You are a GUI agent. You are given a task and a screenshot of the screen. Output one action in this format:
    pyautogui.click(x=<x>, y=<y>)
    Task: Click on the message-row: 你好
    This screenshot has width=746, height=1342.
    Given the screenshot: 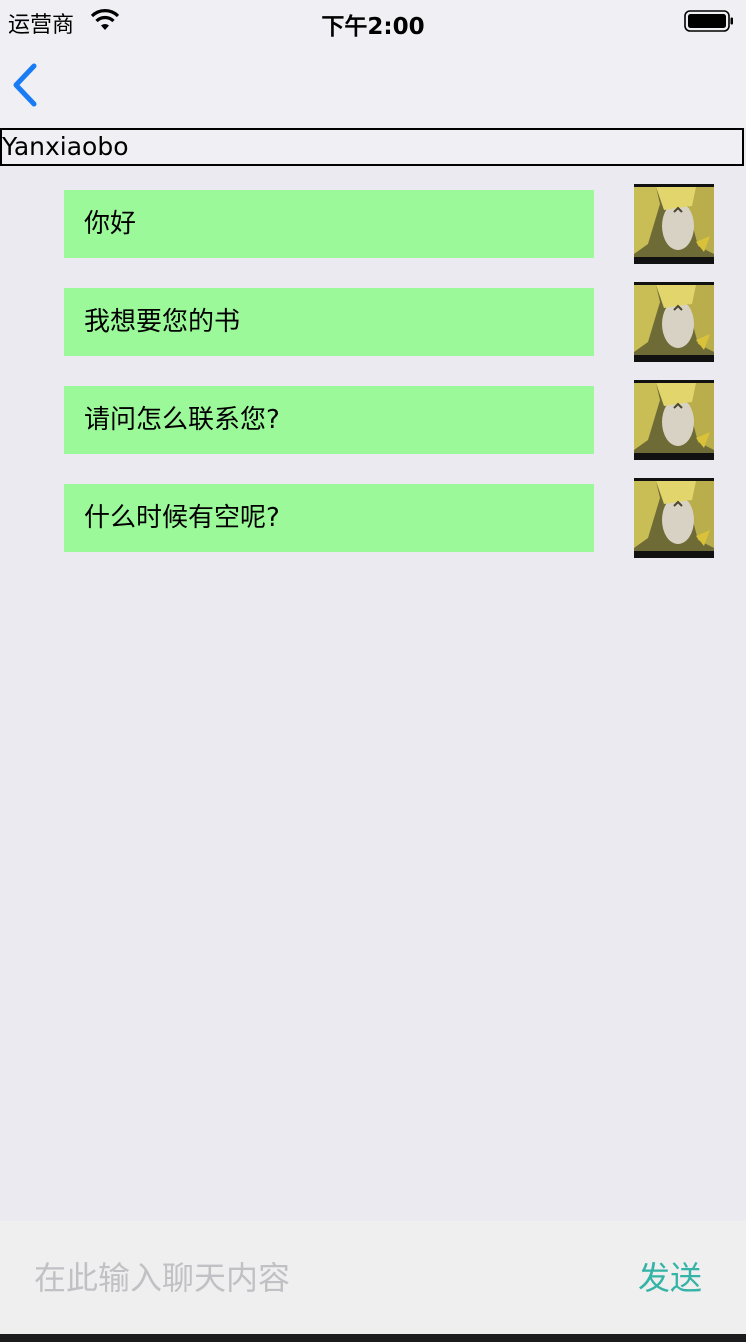 What is the action you would take?
    pyautogui.click(x=373, y=224)
    